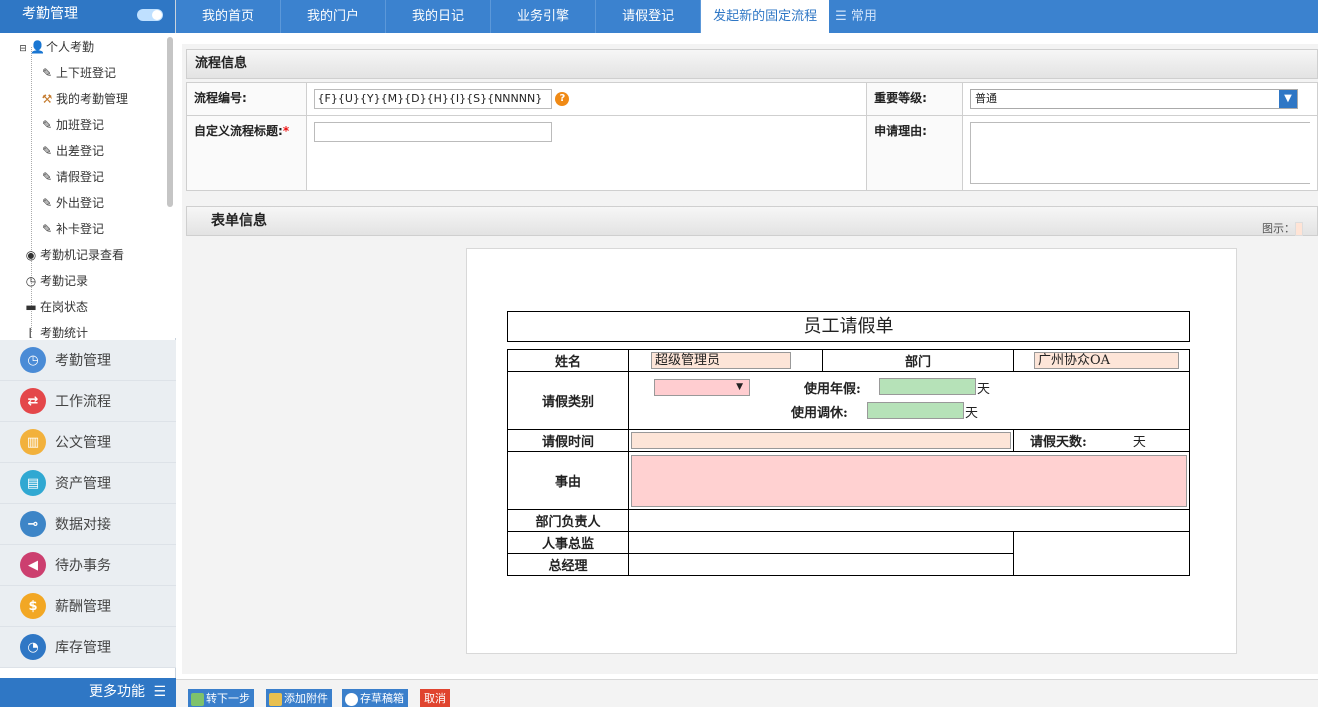 This screenshot has width=1318, height=707. I want to click on signature-cell, so click(1101, 553).